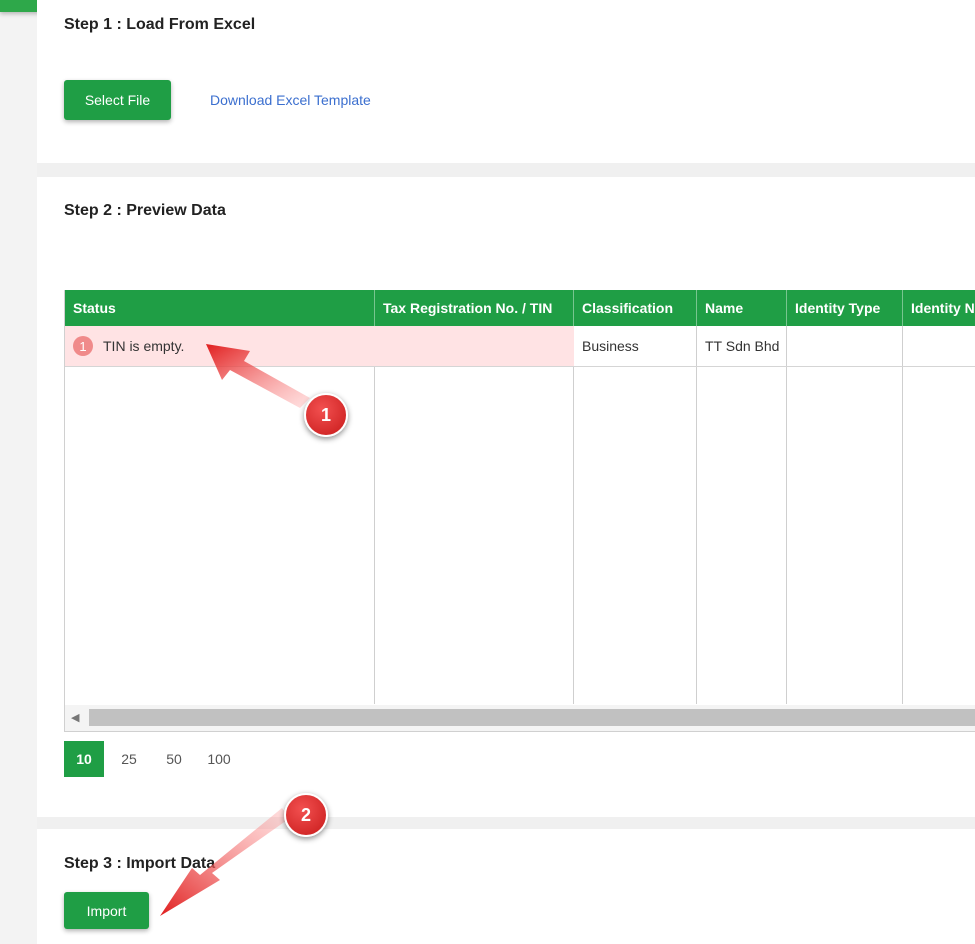 The height and width of the screenshot is (944, 975). What do you see at coordinates (174, 759) in the screenshot?
I see `page-size-50: 50` at bounding box center [174, 759].